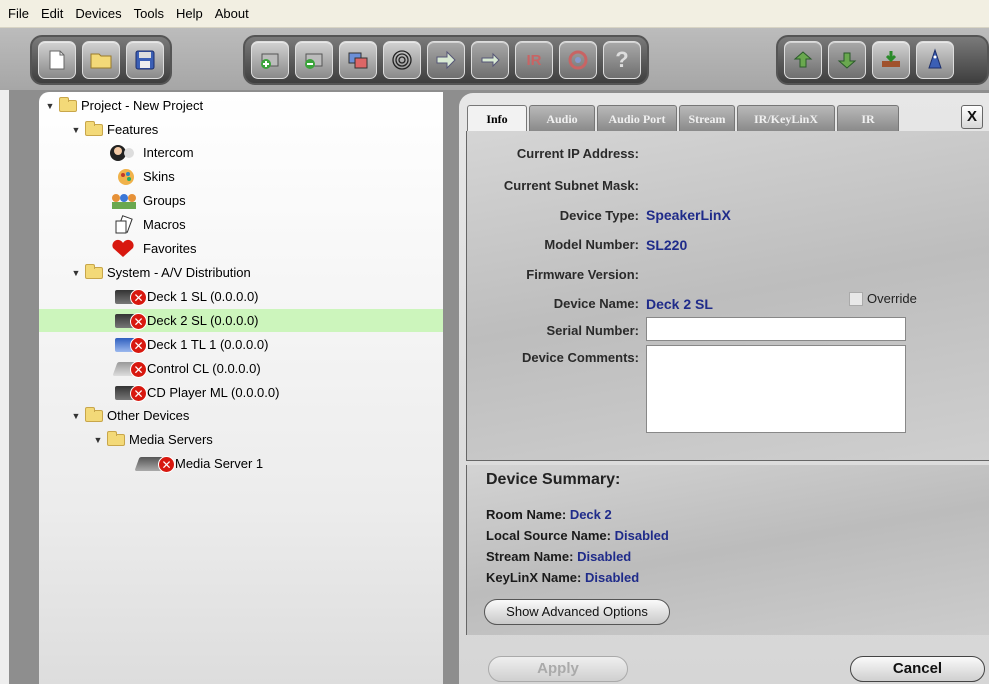 The width and height of the screenshot is (989, 684). I want to click on tree-label: Other Devices, so click(148, 415).